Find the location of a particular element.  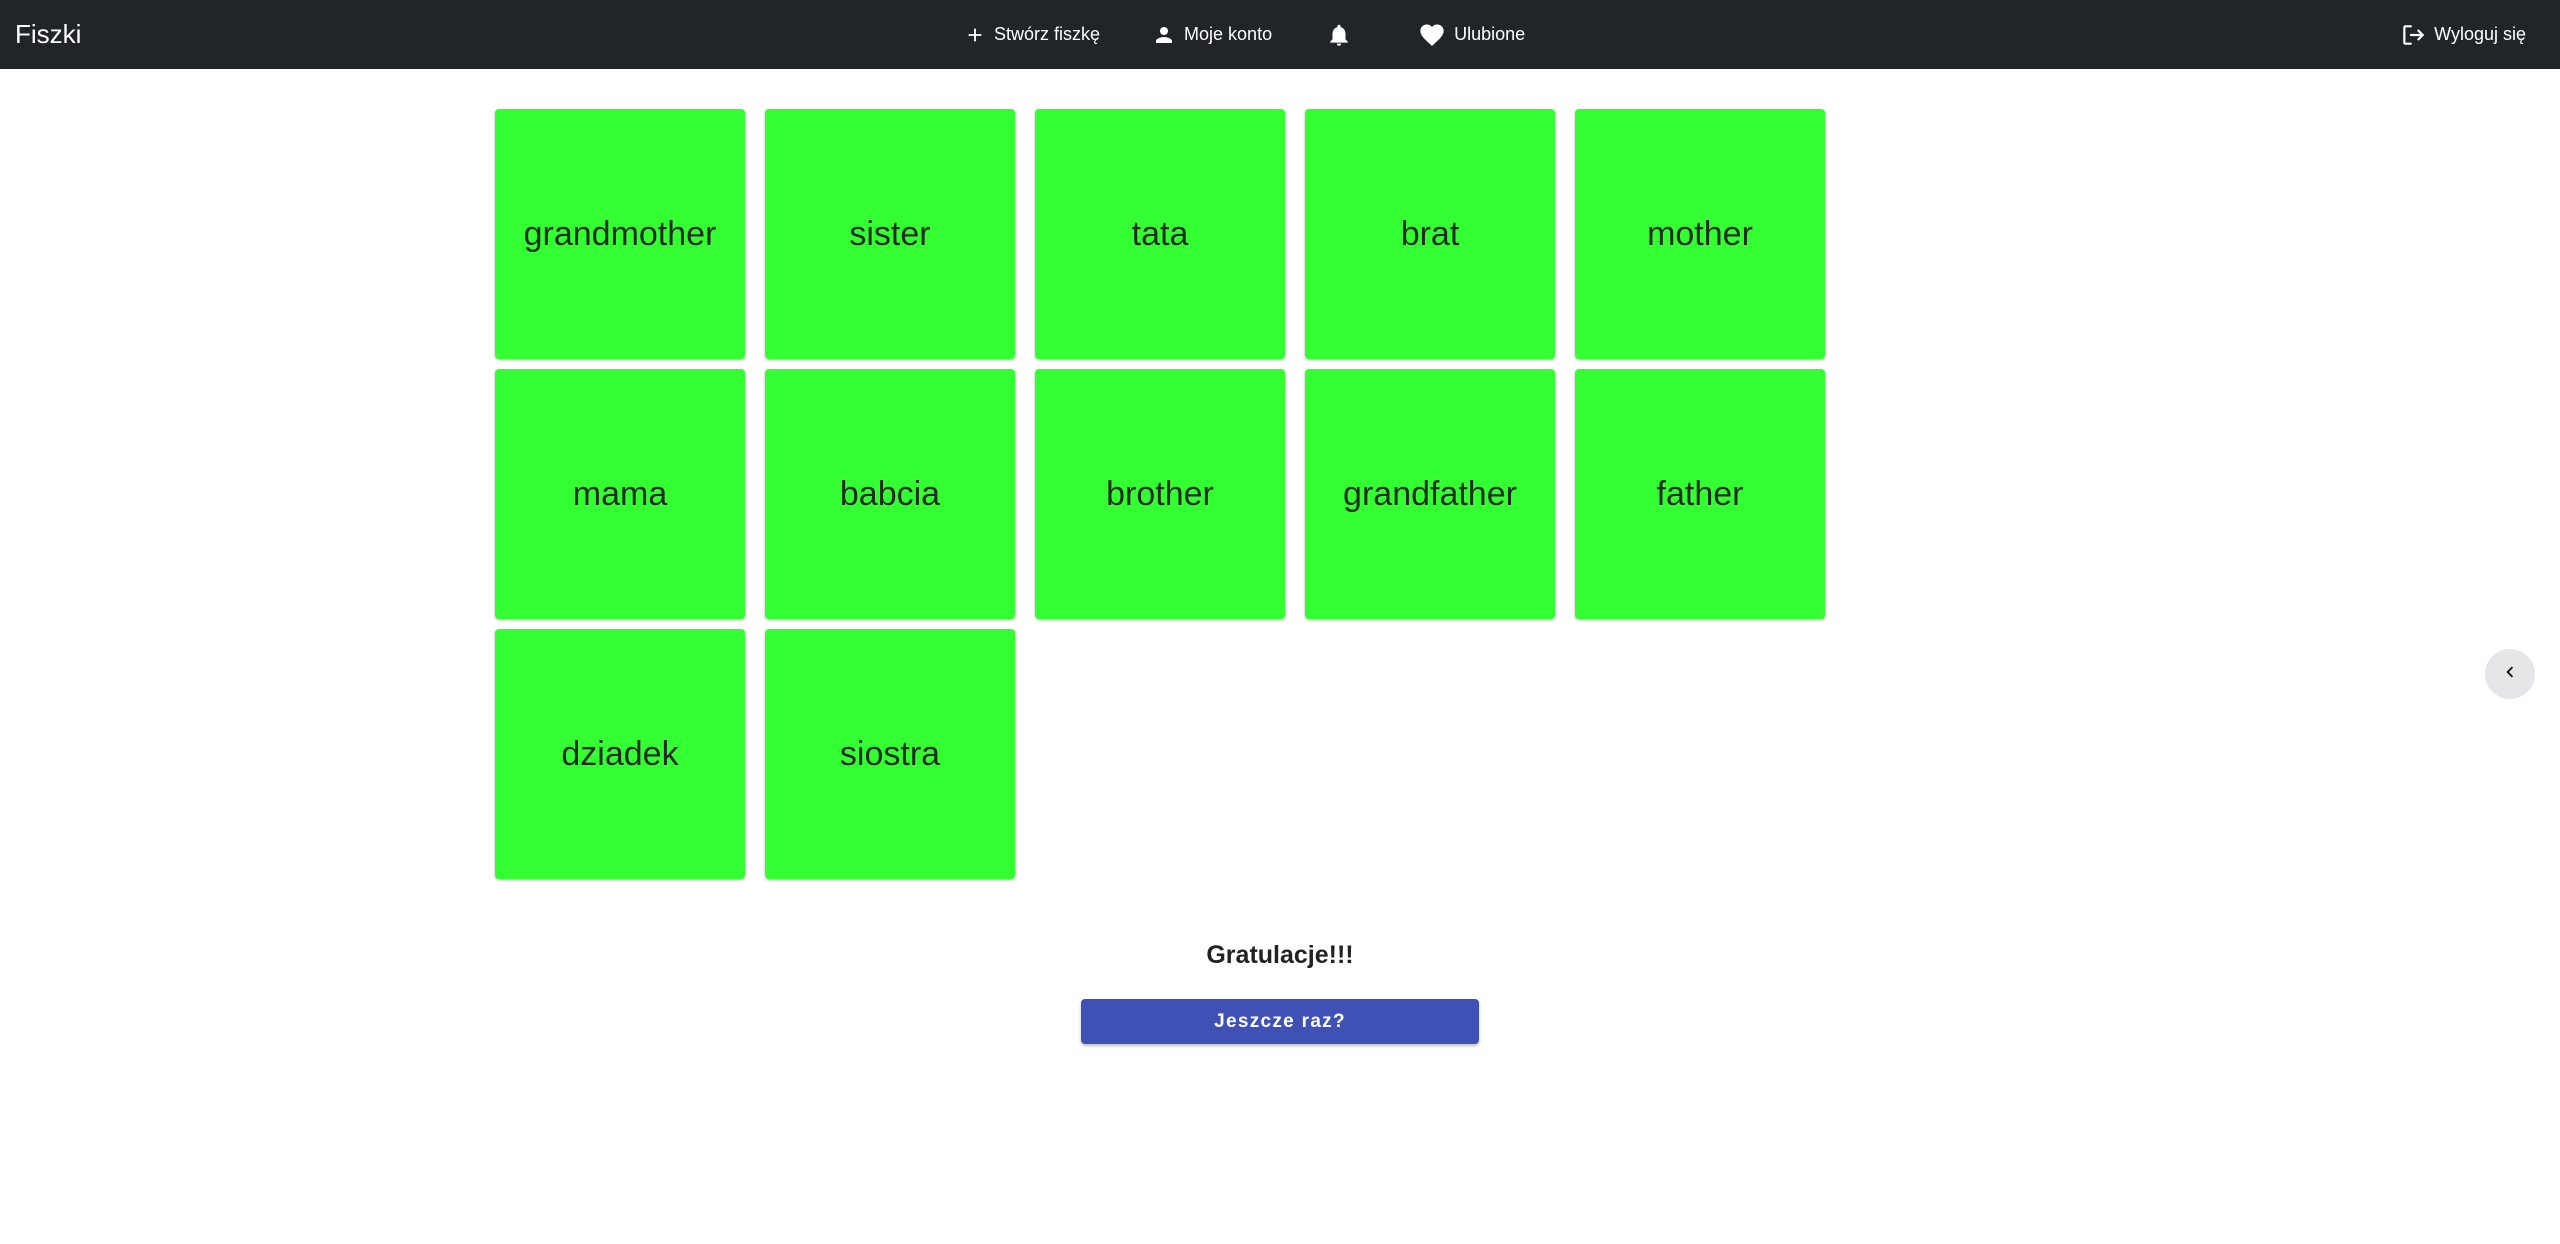

logout-label: Wyloguj się is located at coordinates (2480, 34).